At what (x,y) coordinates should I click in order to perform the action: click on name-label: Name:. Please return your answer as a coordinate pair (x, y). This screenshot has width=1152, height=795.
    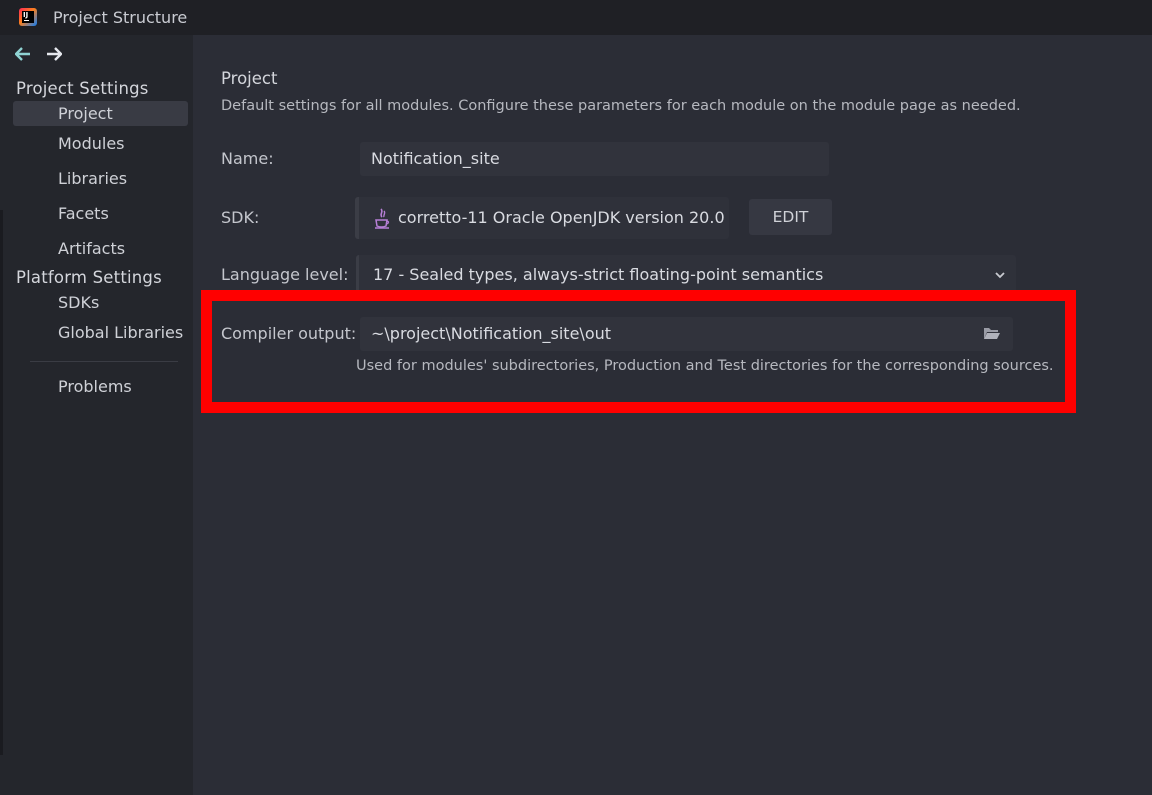
    Looking at the image, I should click on (247, 158).